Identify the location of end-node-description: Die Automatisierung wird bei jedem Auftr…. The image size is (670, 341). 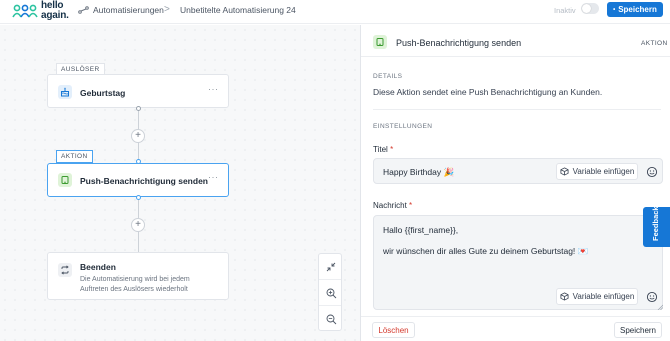
(135, 285).